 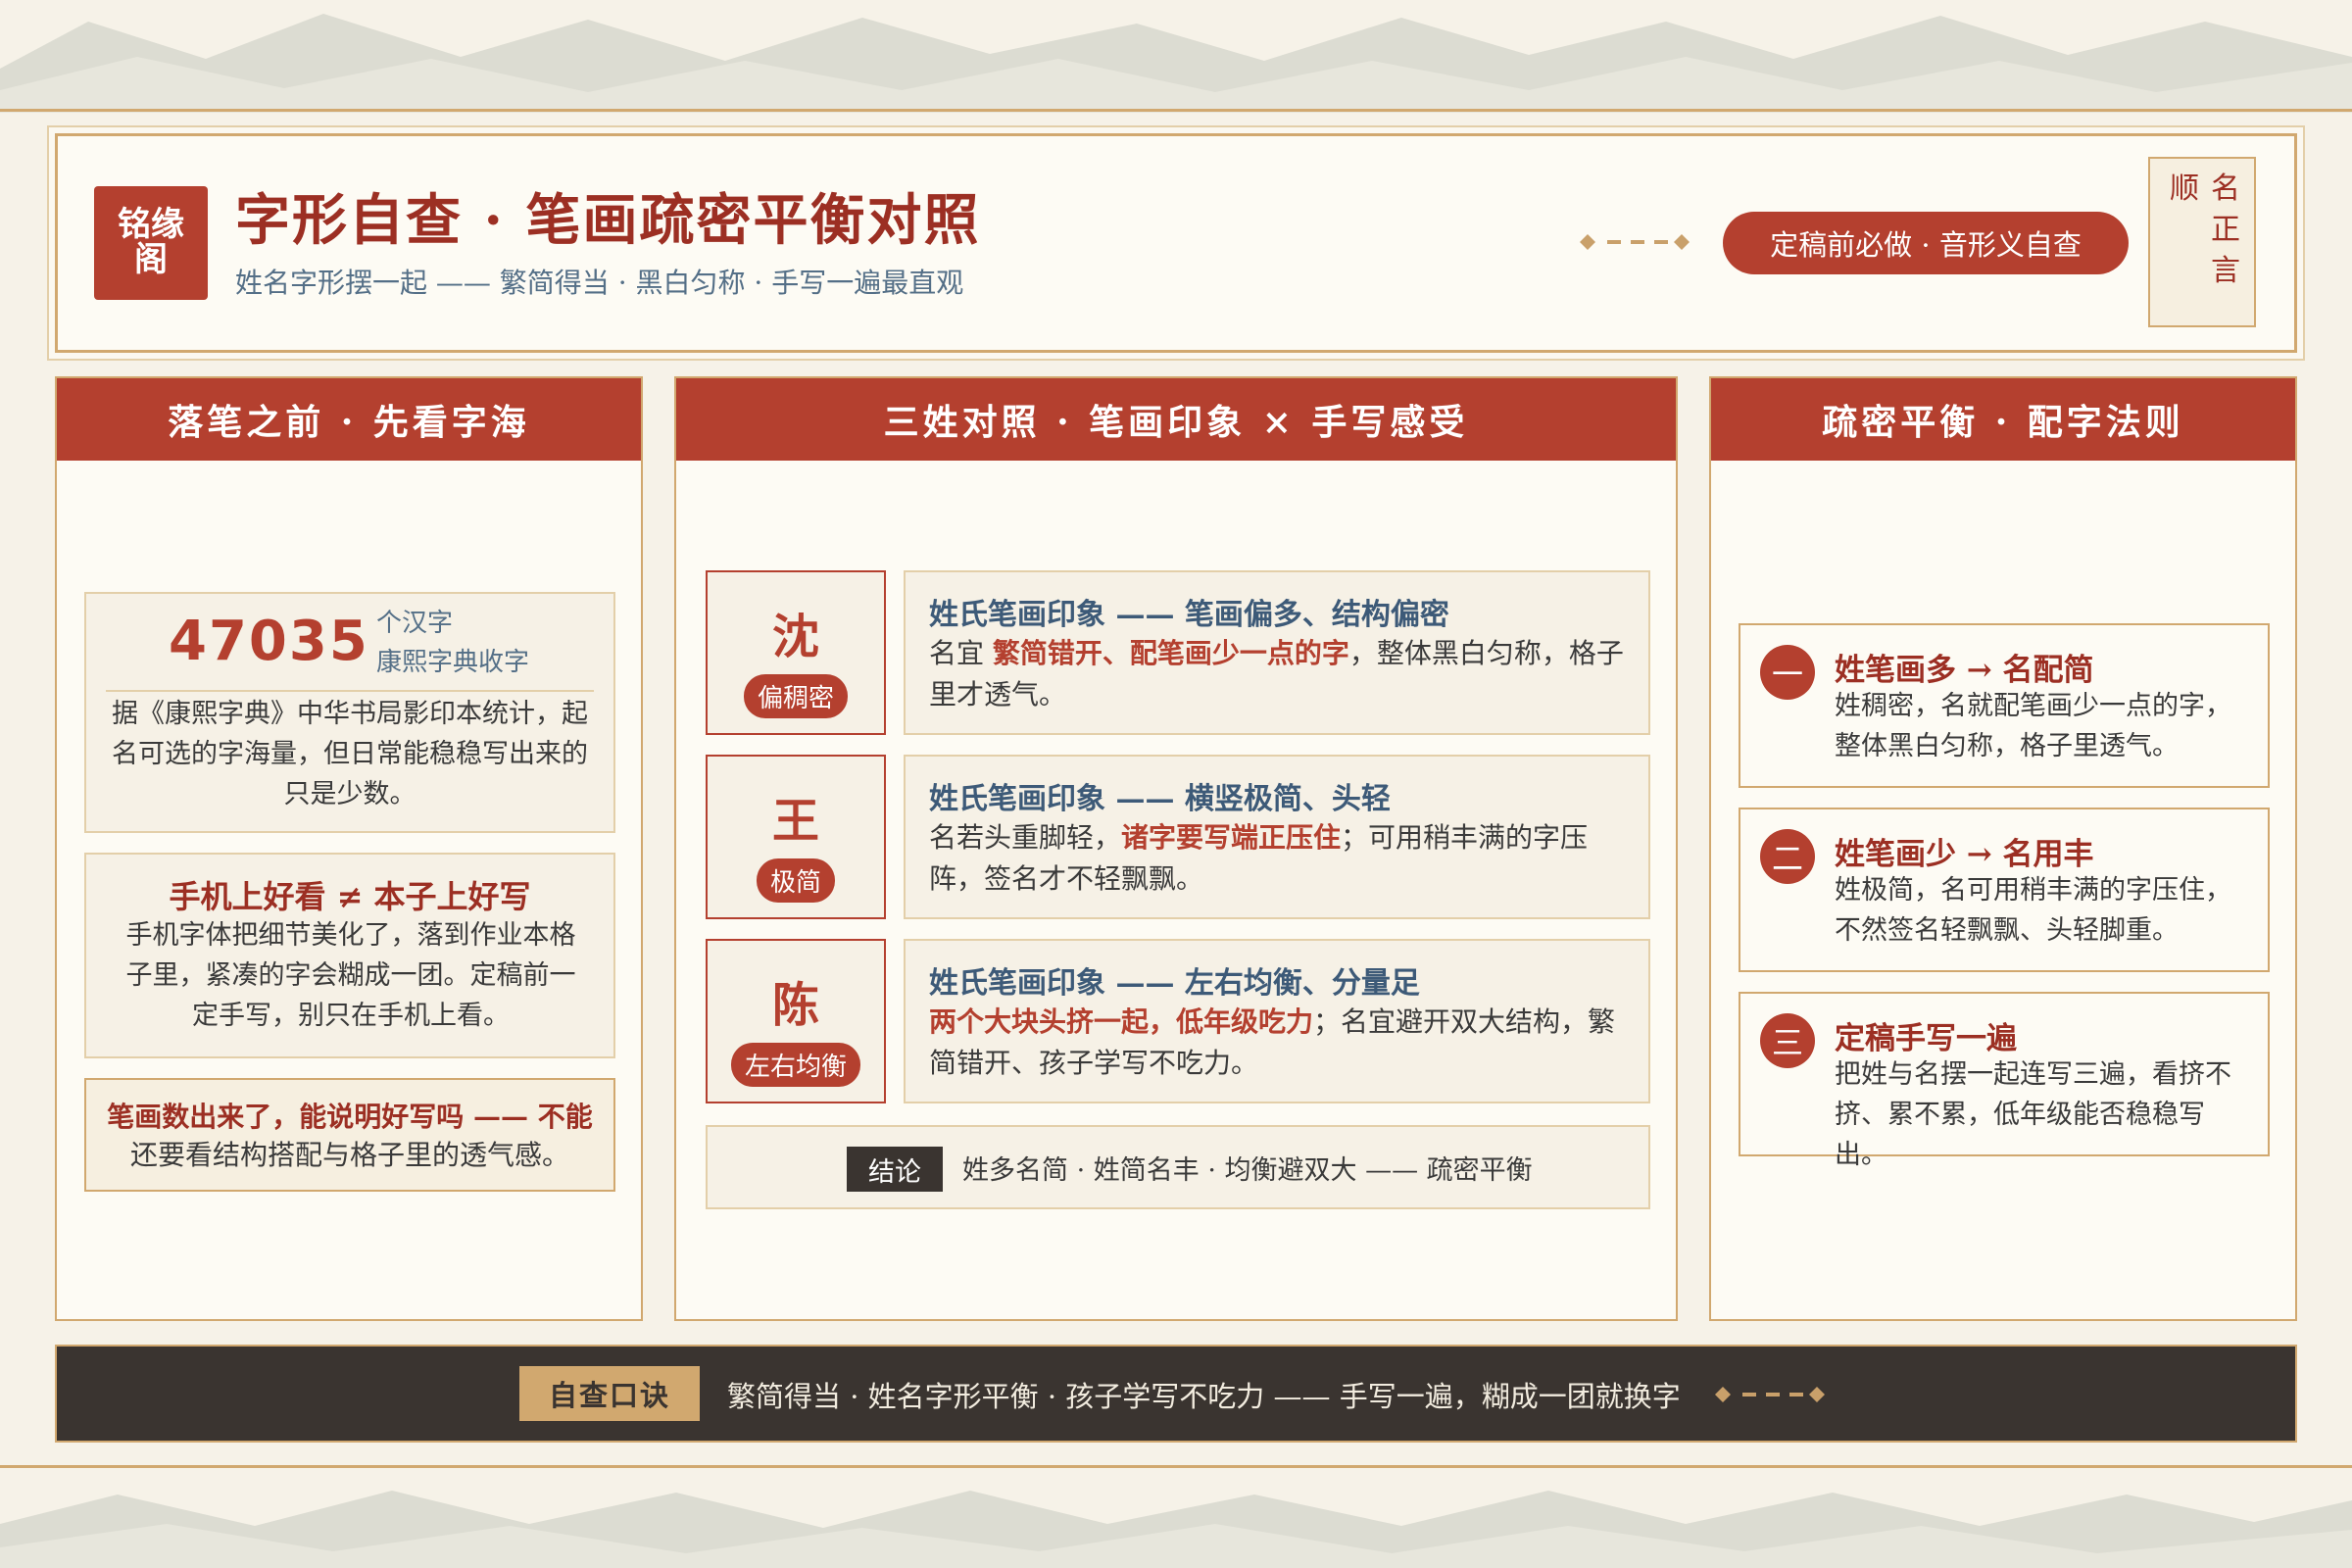 I want to click on conclusion-tag: 结论, so click(x=895, y=1169).